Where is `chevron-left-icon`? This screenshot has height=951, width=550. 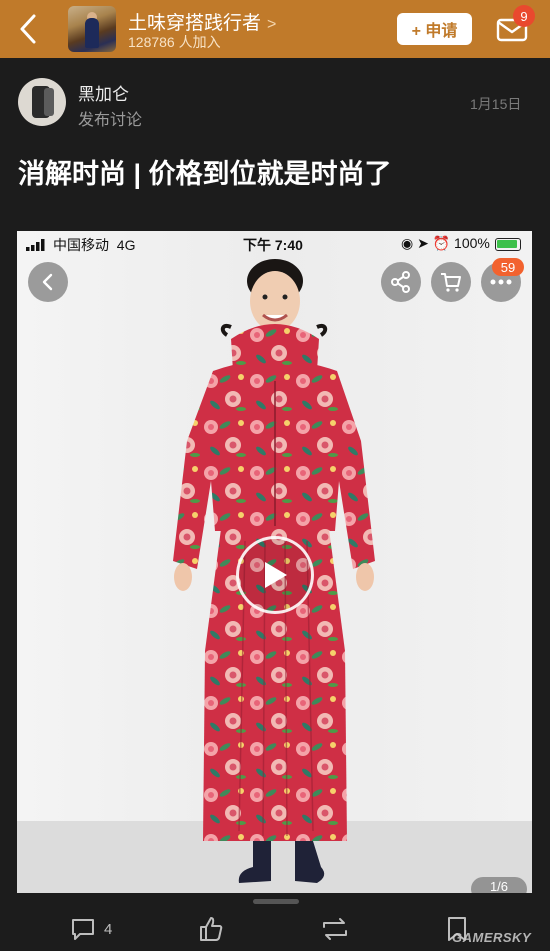 chevron-left-icon is located at coordinates (29, 29).